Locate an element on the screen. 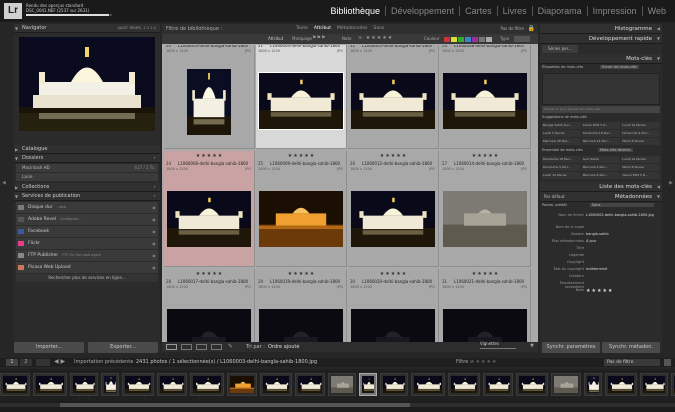 This screenshot has height=412, width=675. lock-icon: 🔒 is located at coordinates (531, 28).